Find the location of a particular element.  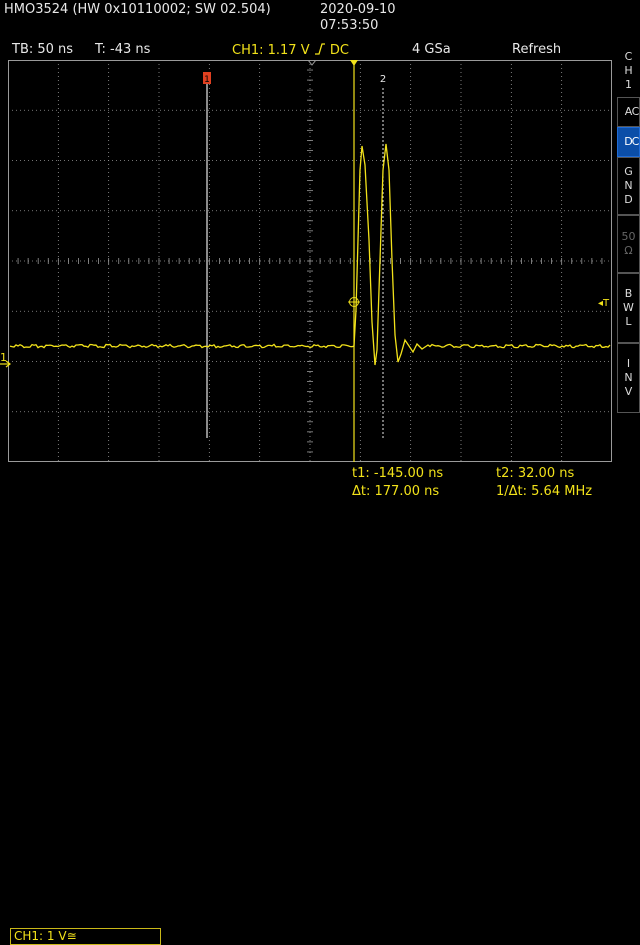

button-char: L is located at coordinates (628, 321).